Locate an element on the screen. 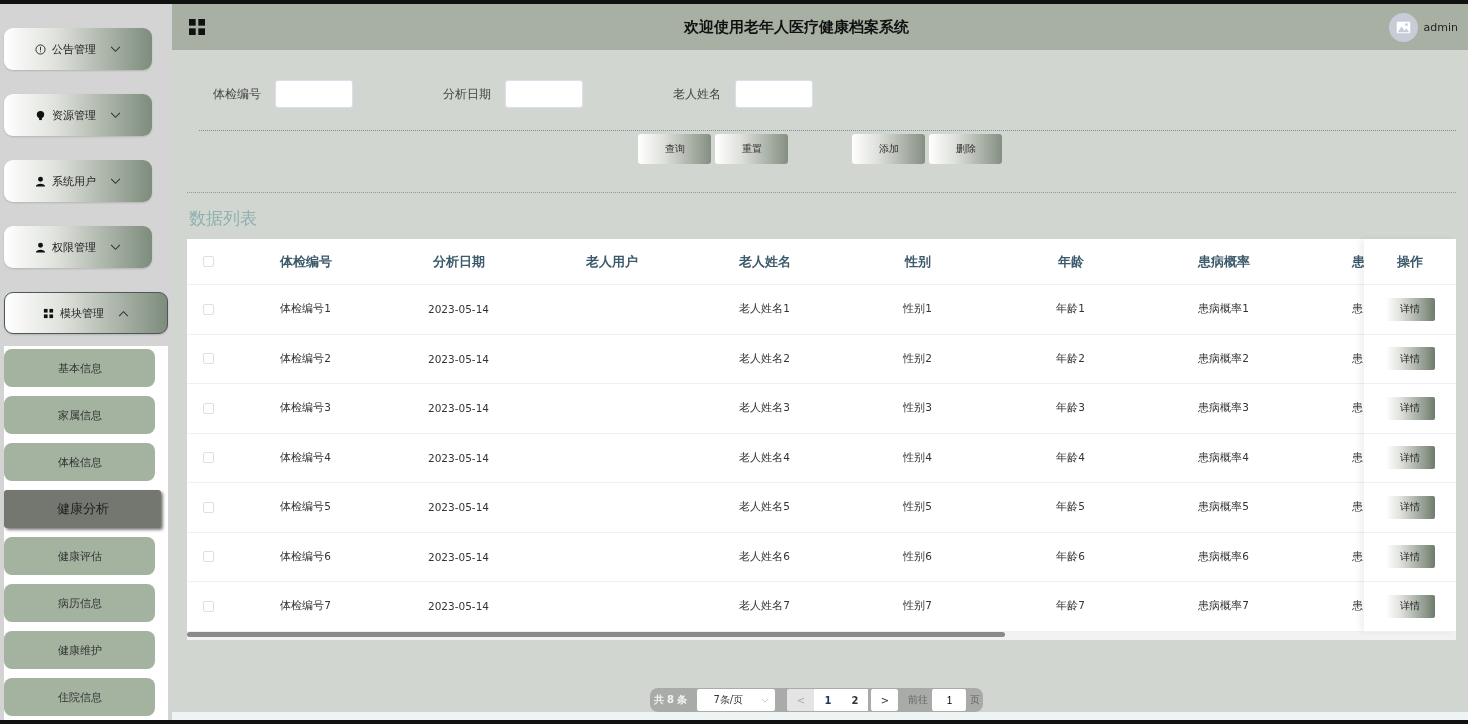 The height and width of the screenshot is (724, 1468). page-input: 1 is located at coordinates (949, 700).